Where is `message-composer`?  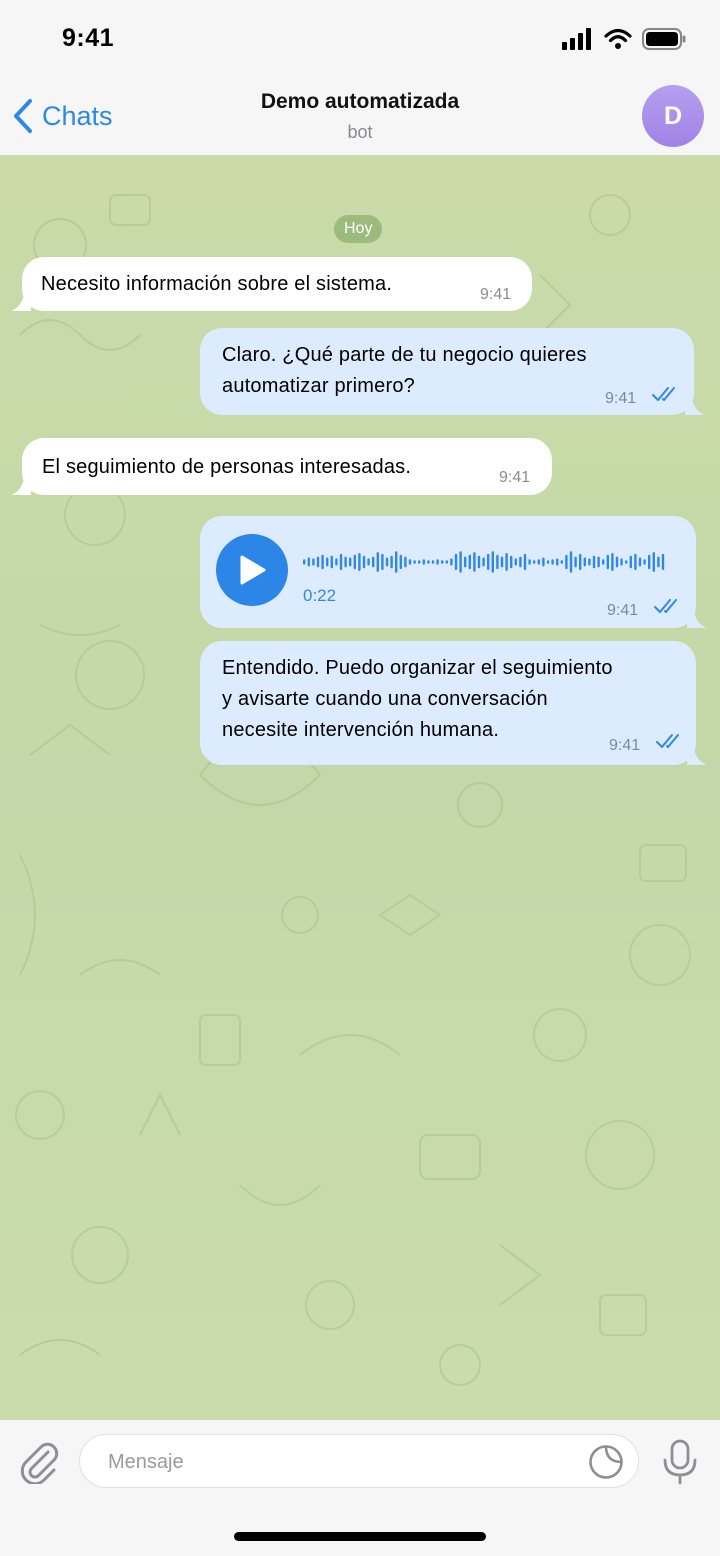 message-composer is located at coordinates (360, 1488).